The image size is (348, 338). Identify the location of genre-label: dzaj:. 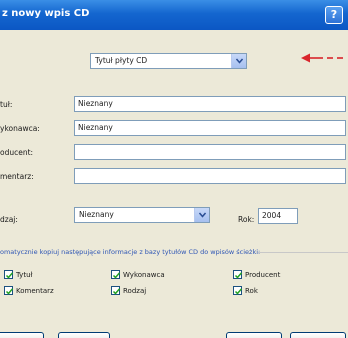
(9, 219).